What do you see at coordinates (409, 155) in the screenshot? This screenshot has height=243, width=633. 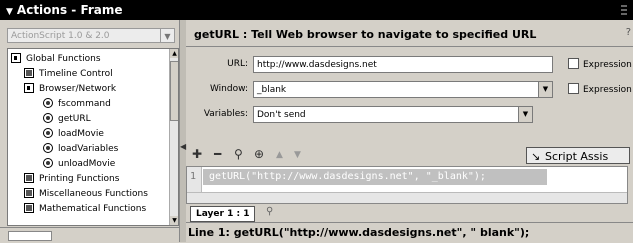 I see `actions-toolbar: ✚ ━ ⚲ ⊕ ▲ ▼ ↘ Script Assis` at bounding box center [409, 155].